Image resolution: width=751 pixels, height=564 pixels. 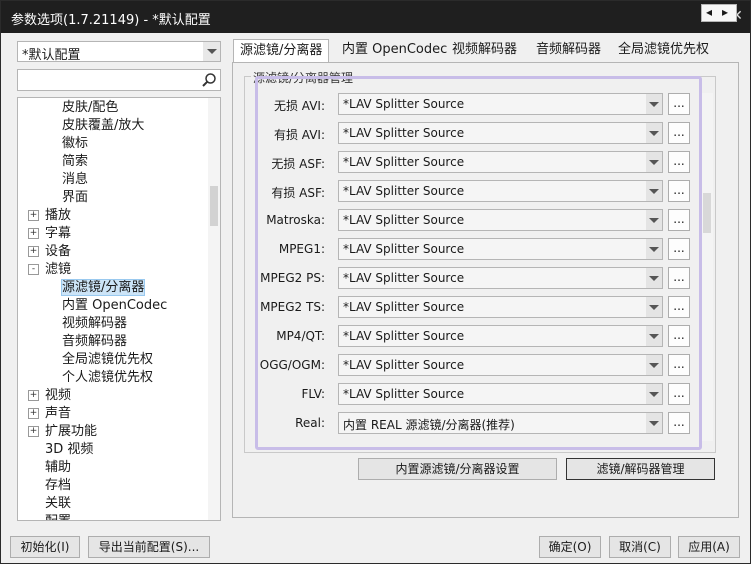 What do you see at coordinates (568, 50) in the screenshot?
I see `tab: 音频解码器` at bounding box center [568, 50].